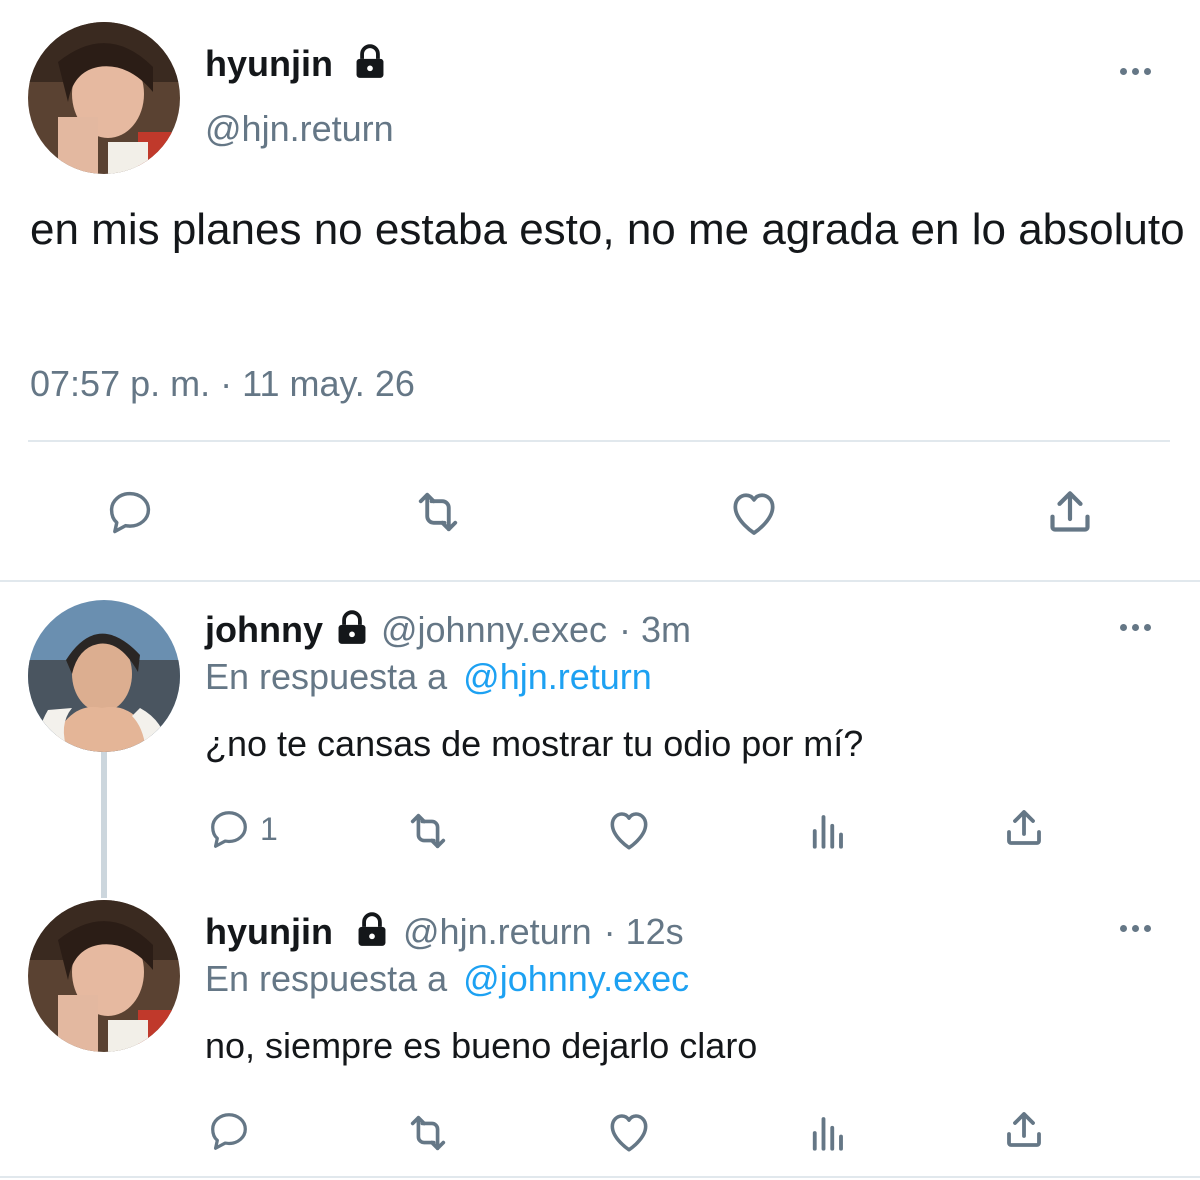 This screenshot has width=1200, height=1180. Describe the element at coordinates (497, 932) in the screenshot. I see `reply-handle: @hjn.return` at that location.